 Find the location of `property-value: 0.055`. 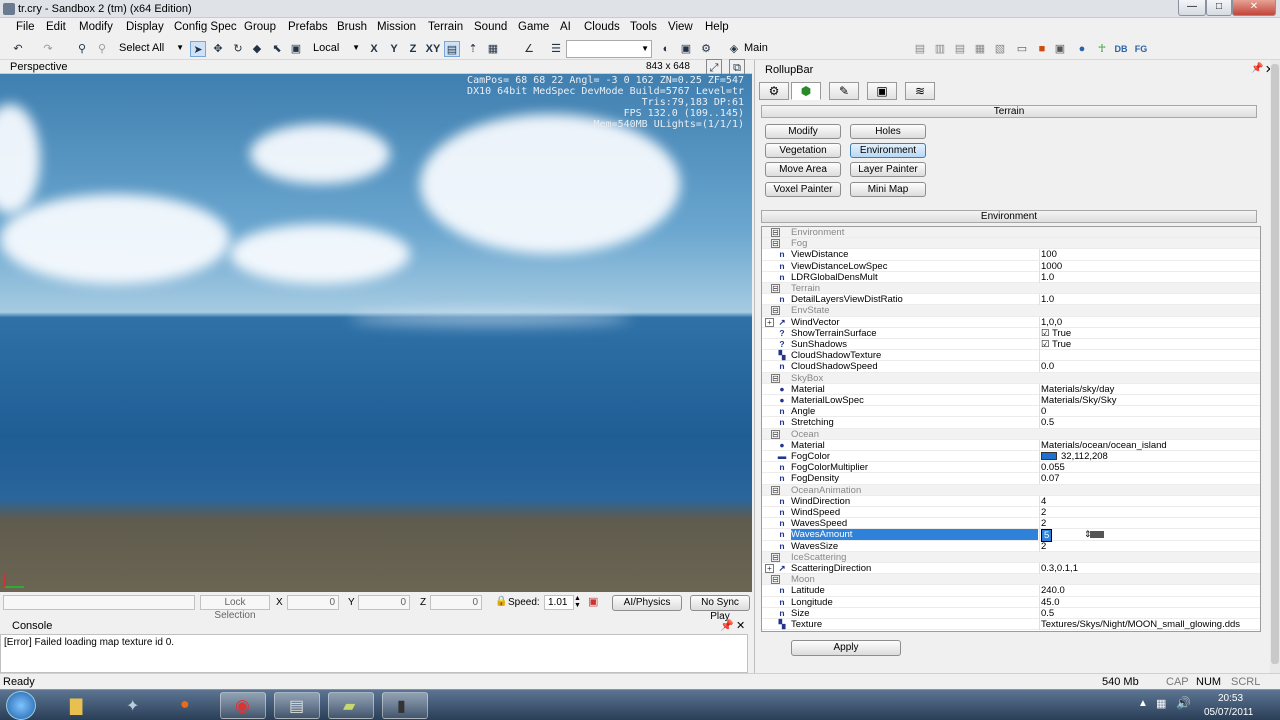

property-value: 0.055 is located at coordinates (1053, 467).